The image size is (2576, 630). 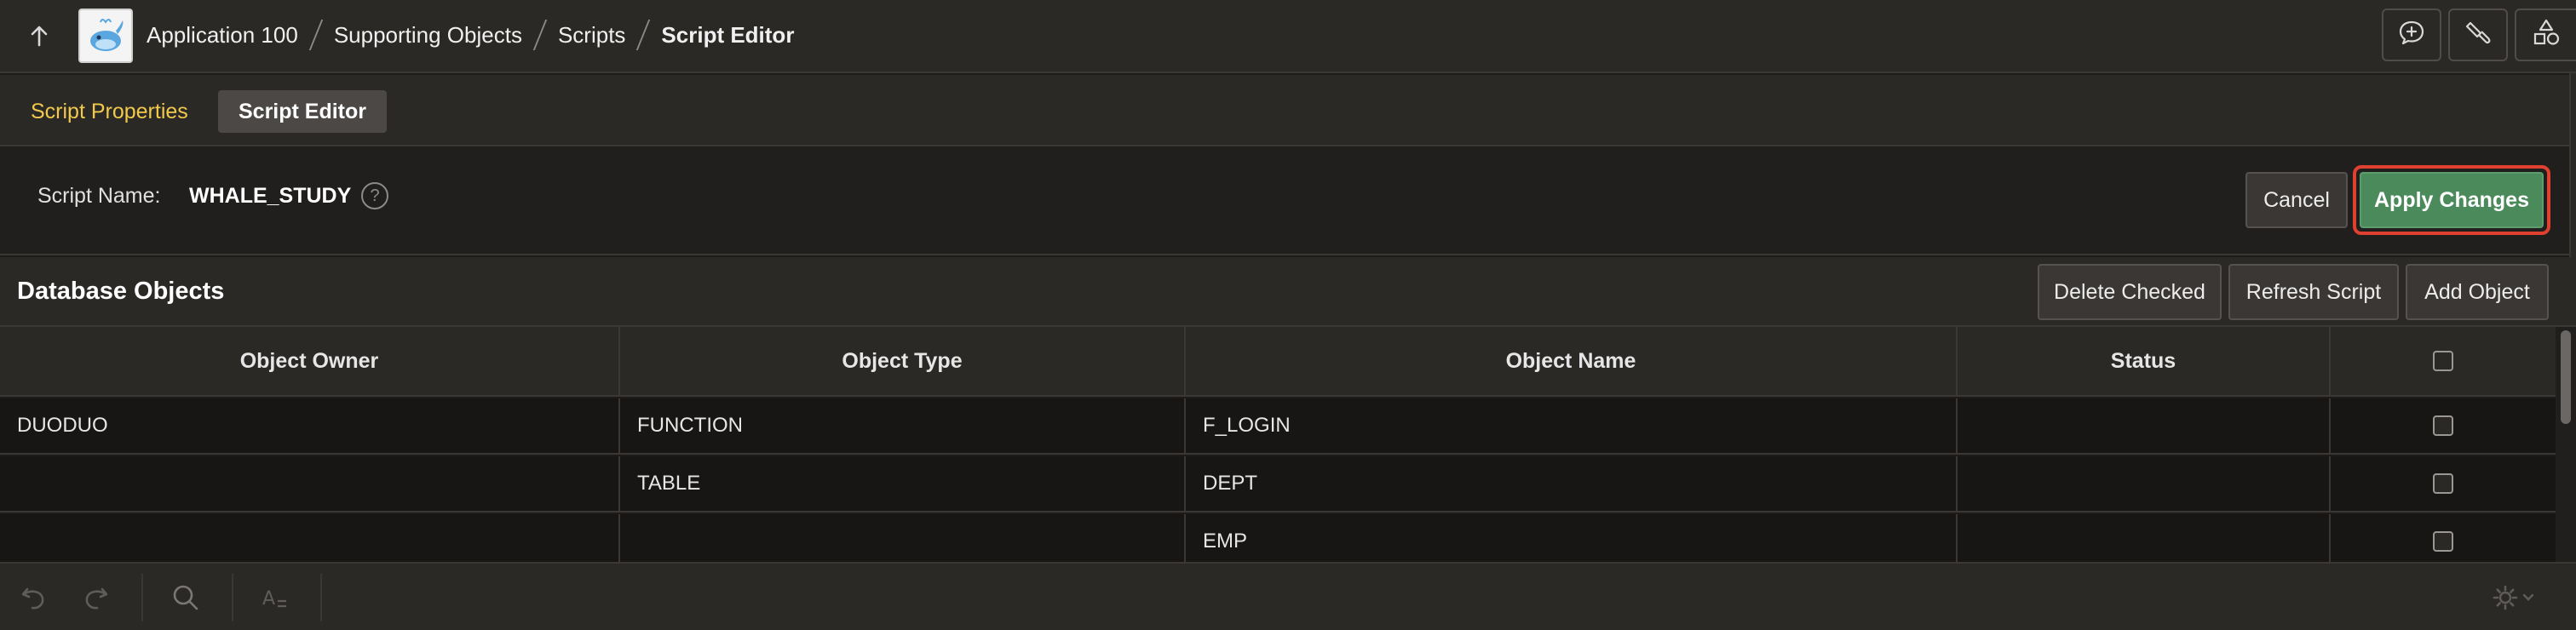 I want to click on feedback-chat-icon, so click(x=2412, y=35).